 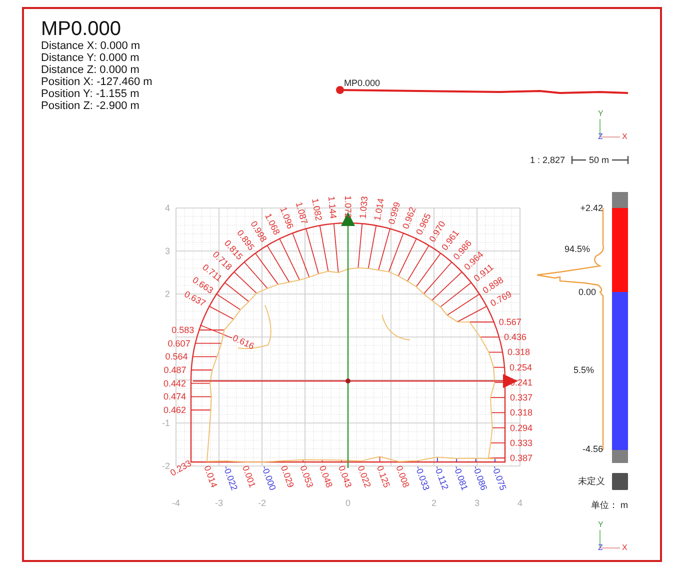 I want to click on deviation-label: 1.014, so click(x=379, y=210).